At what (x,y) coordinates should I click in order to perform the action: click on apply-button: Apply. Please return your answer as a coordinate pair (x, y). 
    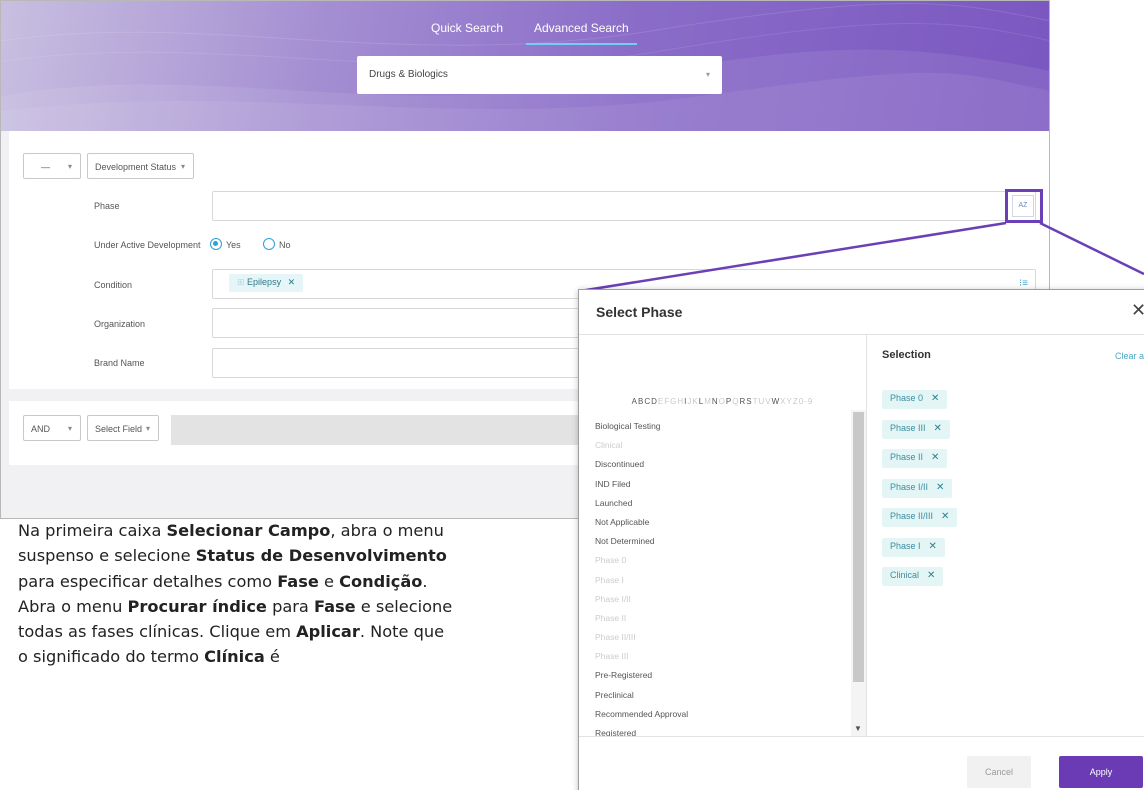
    Looking at the image, I should click on (1101, 772).